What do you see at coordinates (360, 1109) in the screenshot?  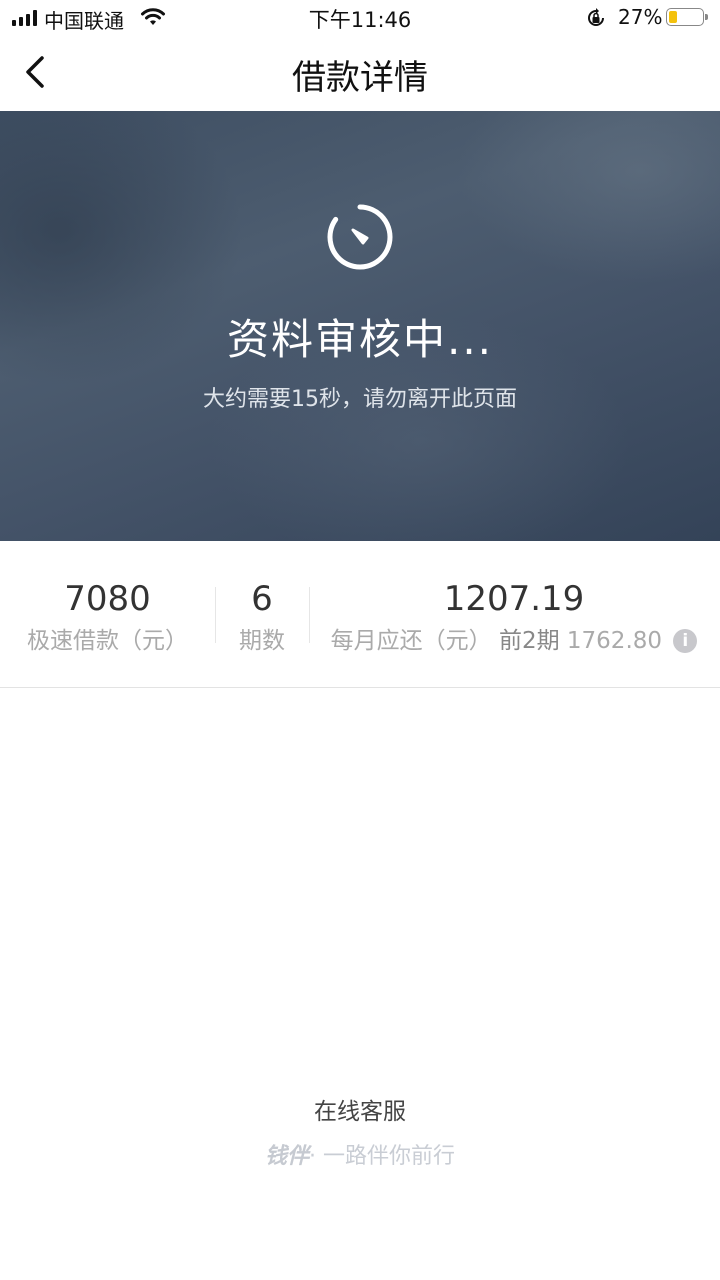 I see `online-service-link: 在线客服` at bounding box center [360, 1109].